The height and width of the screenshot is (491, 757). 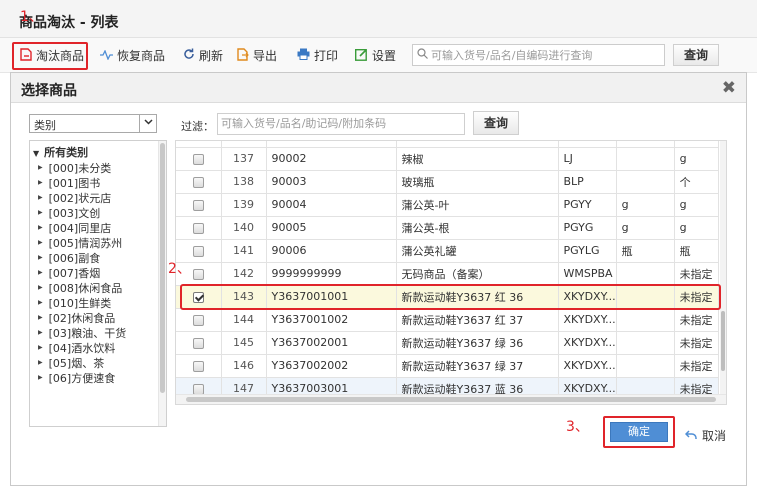 I want to click on grid-horizontal-scrollbar-thumb, so click(x=451, y=399).